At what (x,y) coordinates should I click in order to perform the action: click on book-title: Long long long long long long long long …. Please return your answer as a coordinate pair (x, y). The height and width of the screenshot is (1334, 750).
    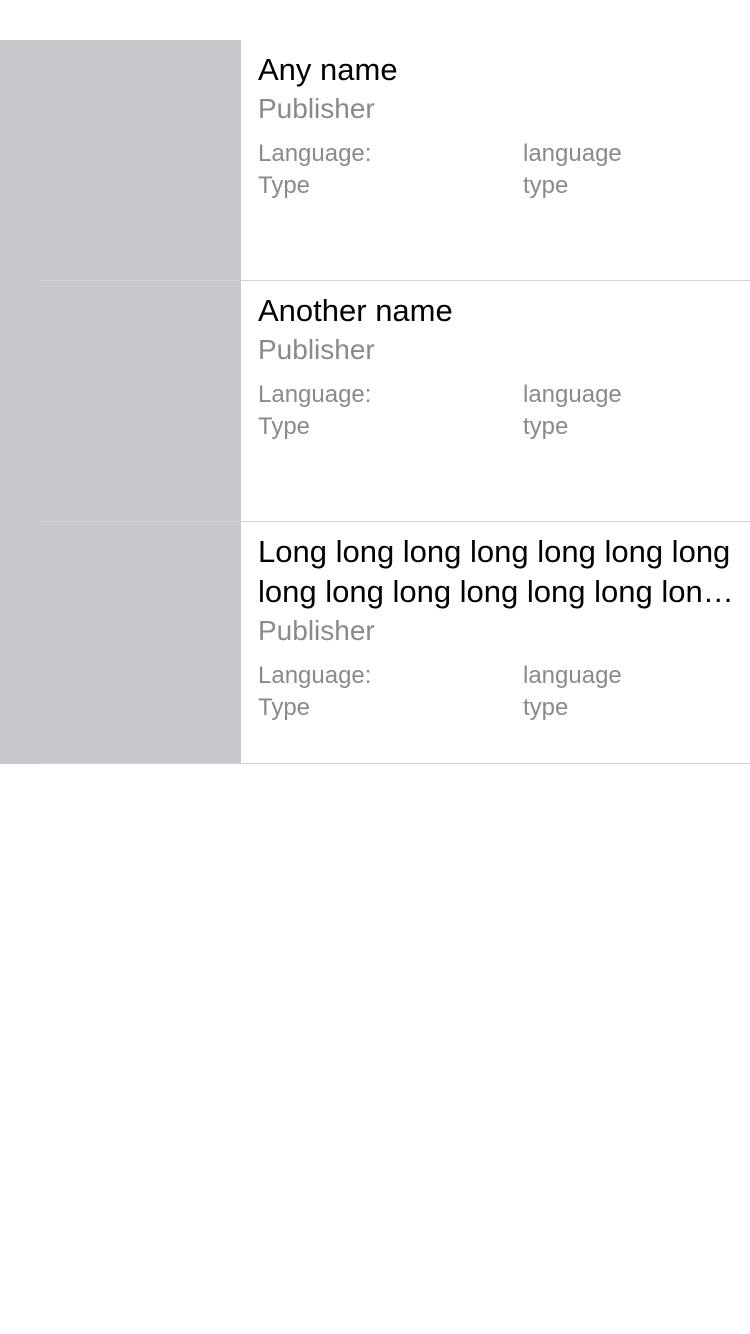
    Looking at the image, I should click on (494, 571).